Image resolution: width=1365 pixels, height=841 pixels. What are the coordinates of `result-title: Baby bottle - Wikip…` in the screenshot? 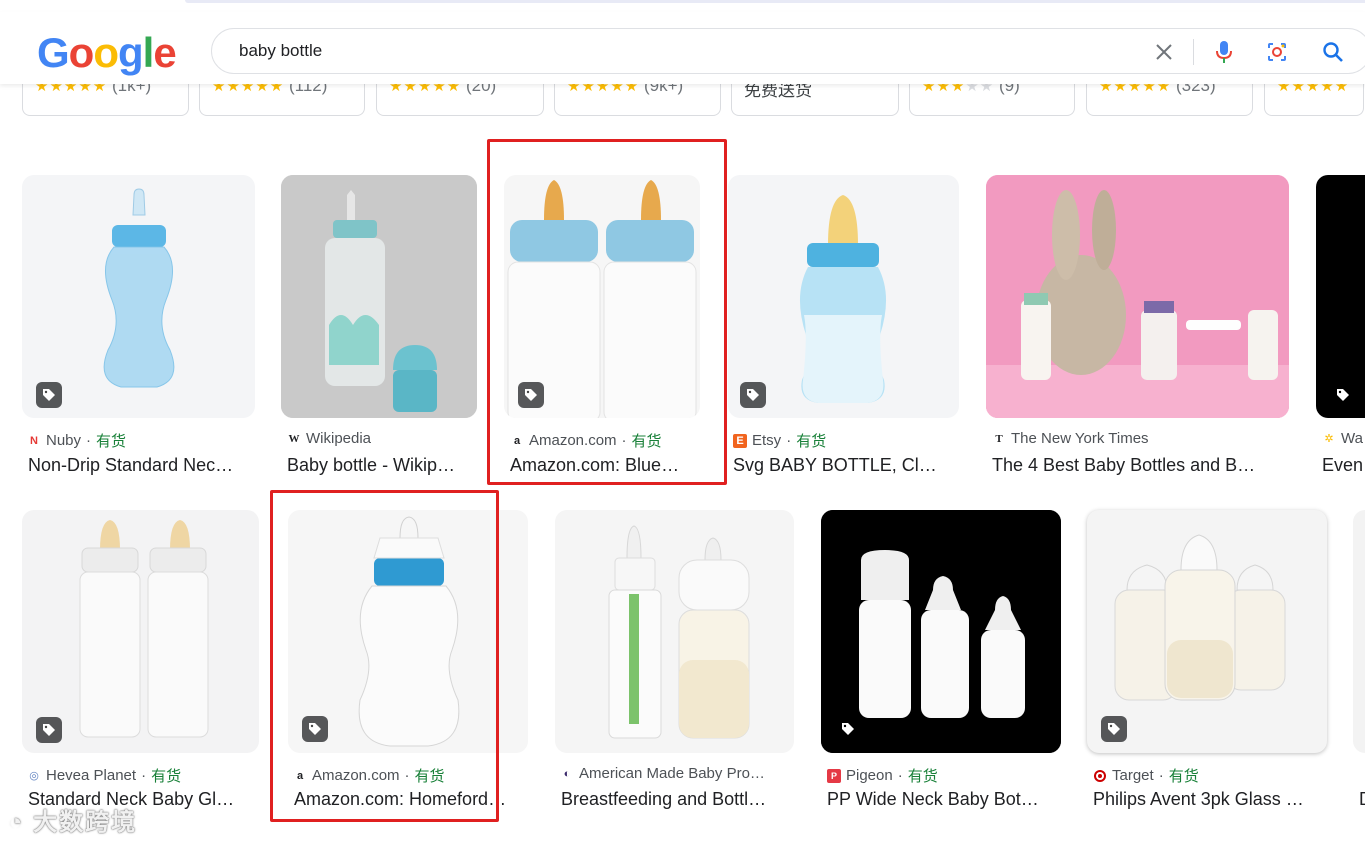 It's located at (381, 465).